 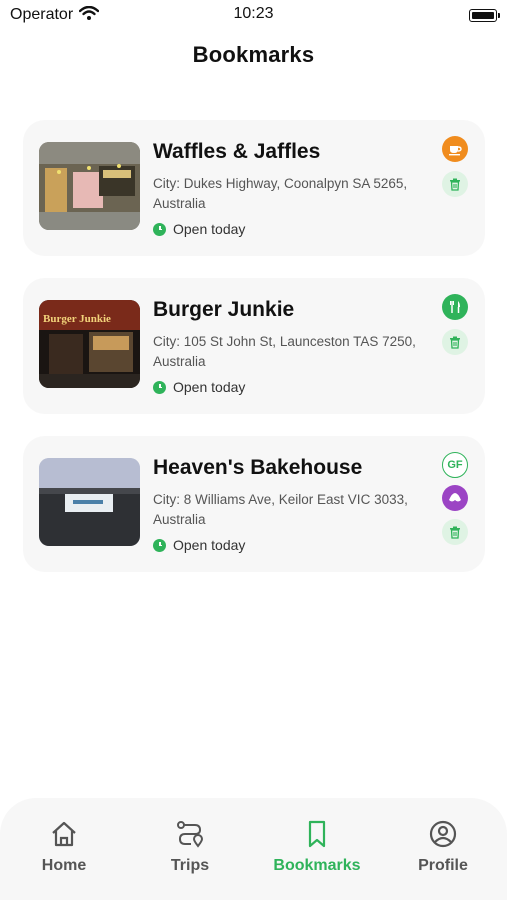 What do you see at coordinates (224, 309) in the screenshot?
I see `place-name: Burger Junkie` at bounding box center [224, 309].